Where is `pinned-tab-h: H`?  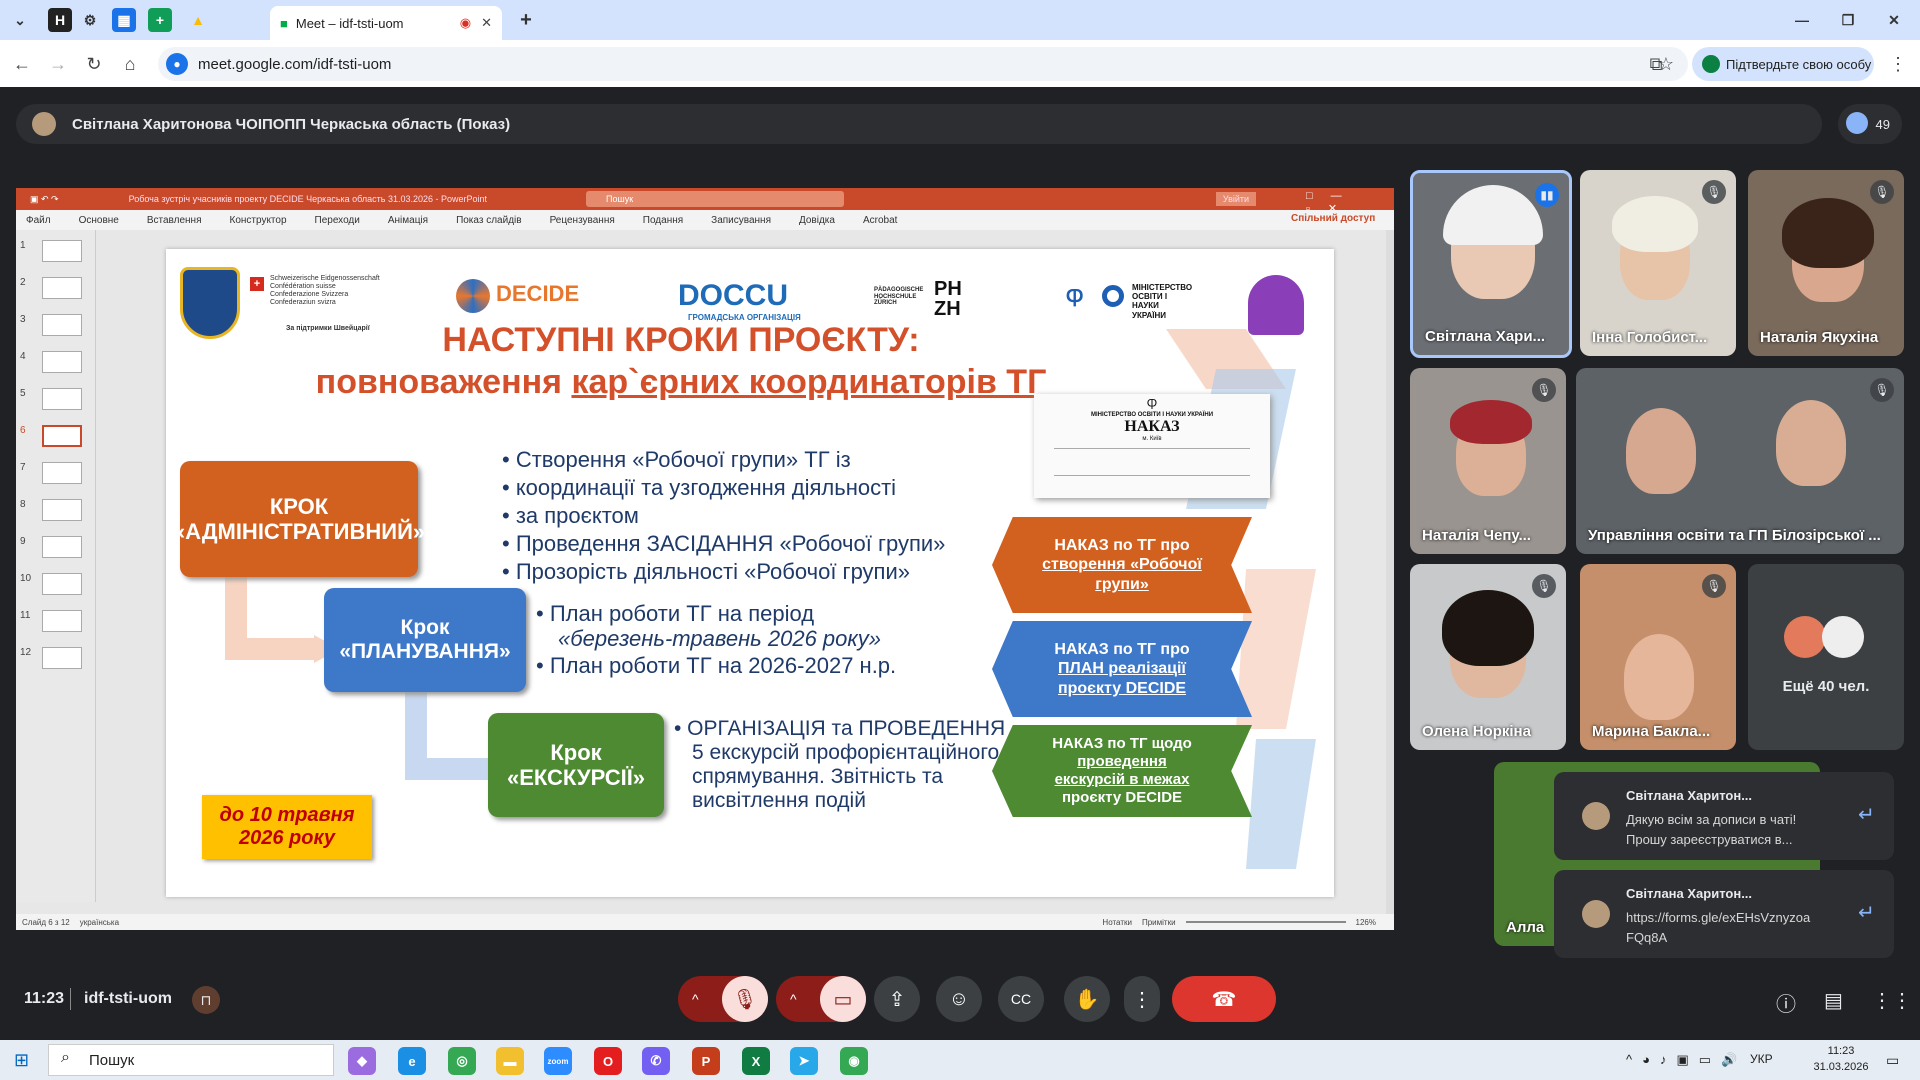 pinned-tab-h: H is located at coordinates (60, 20).